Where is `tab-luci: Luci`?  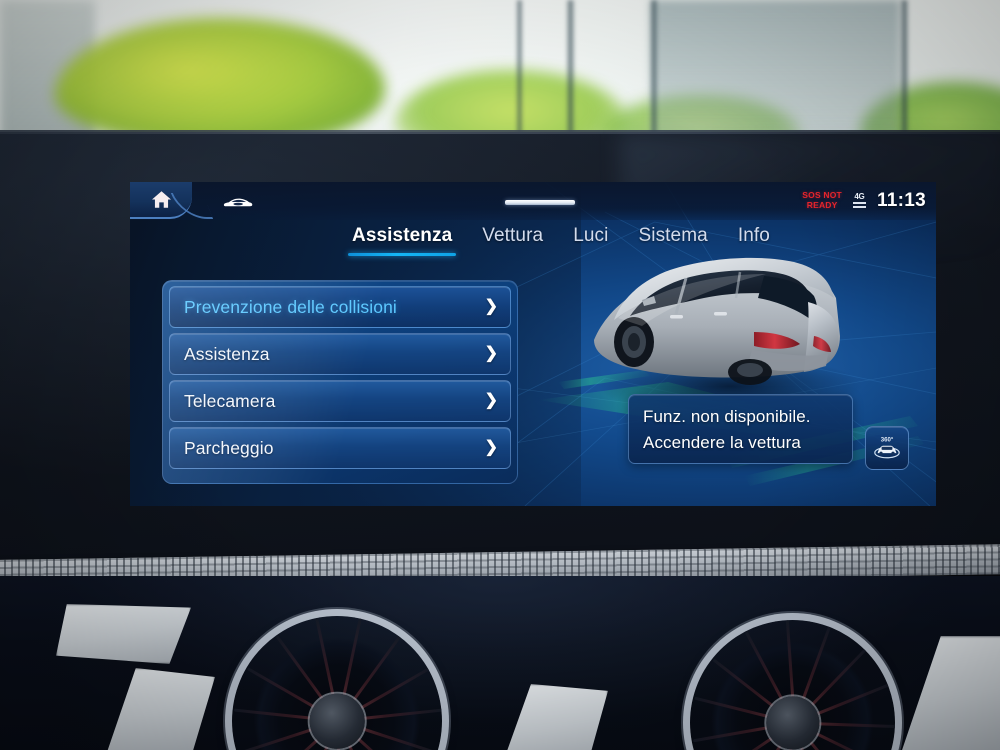
tab-luci: Luci is located at coordinates (590, 239).